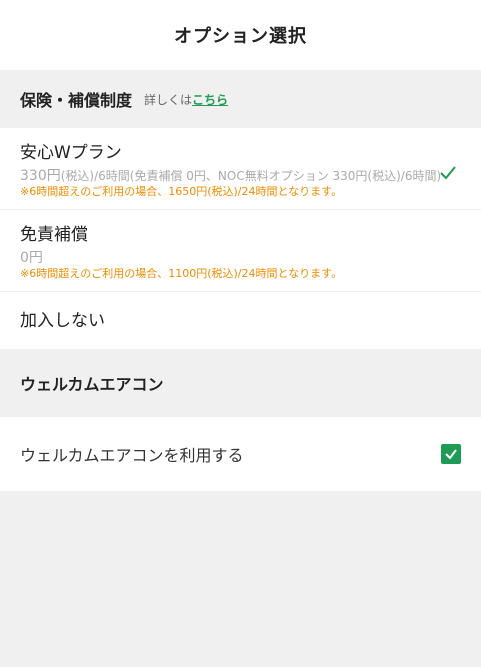 The image size is (481, 667). What do you see at coordinates (181, 273) in the screenshot?
I see `option-note: ※6時間超えのご利用の場合、1100円(税込)/24時間となります。` at bounding box center [181, 273].